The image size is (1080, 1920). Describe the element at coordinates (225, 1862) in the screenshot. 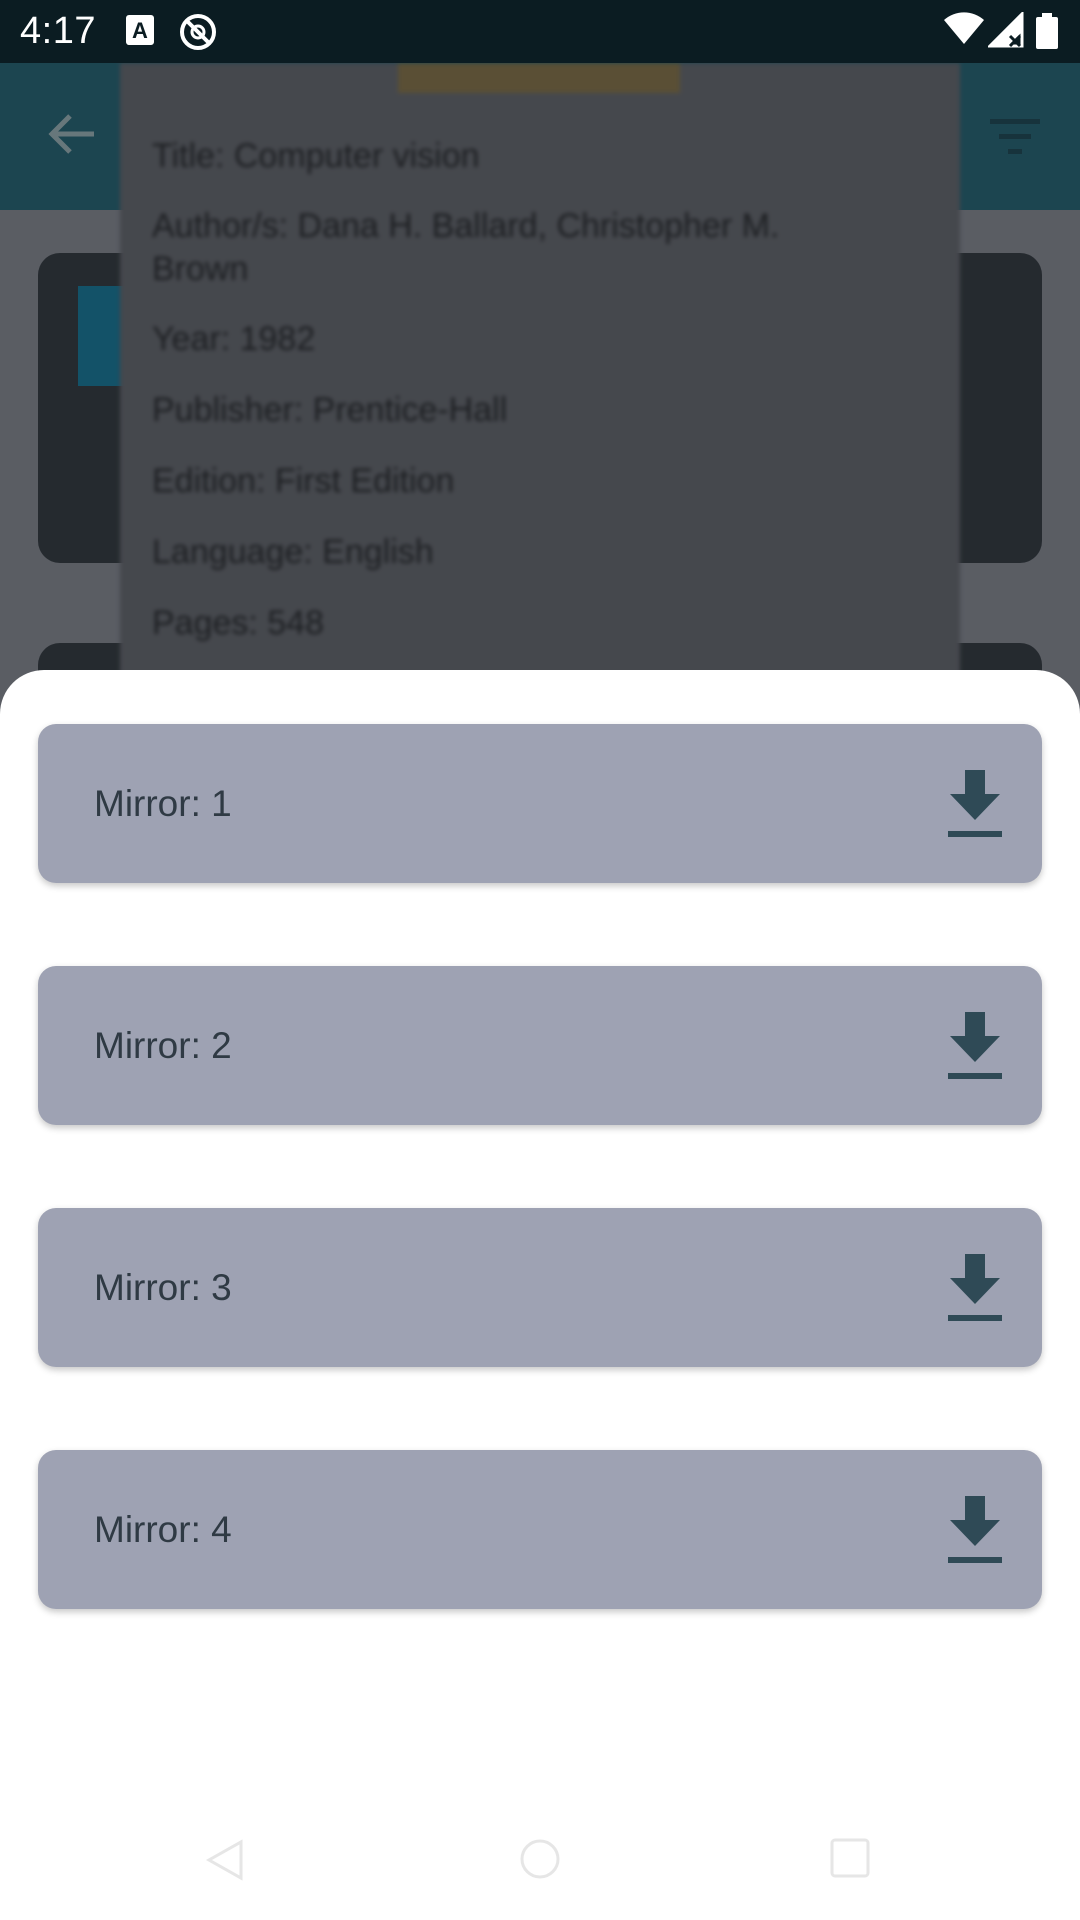

I see `nav-back-icon` at that location.